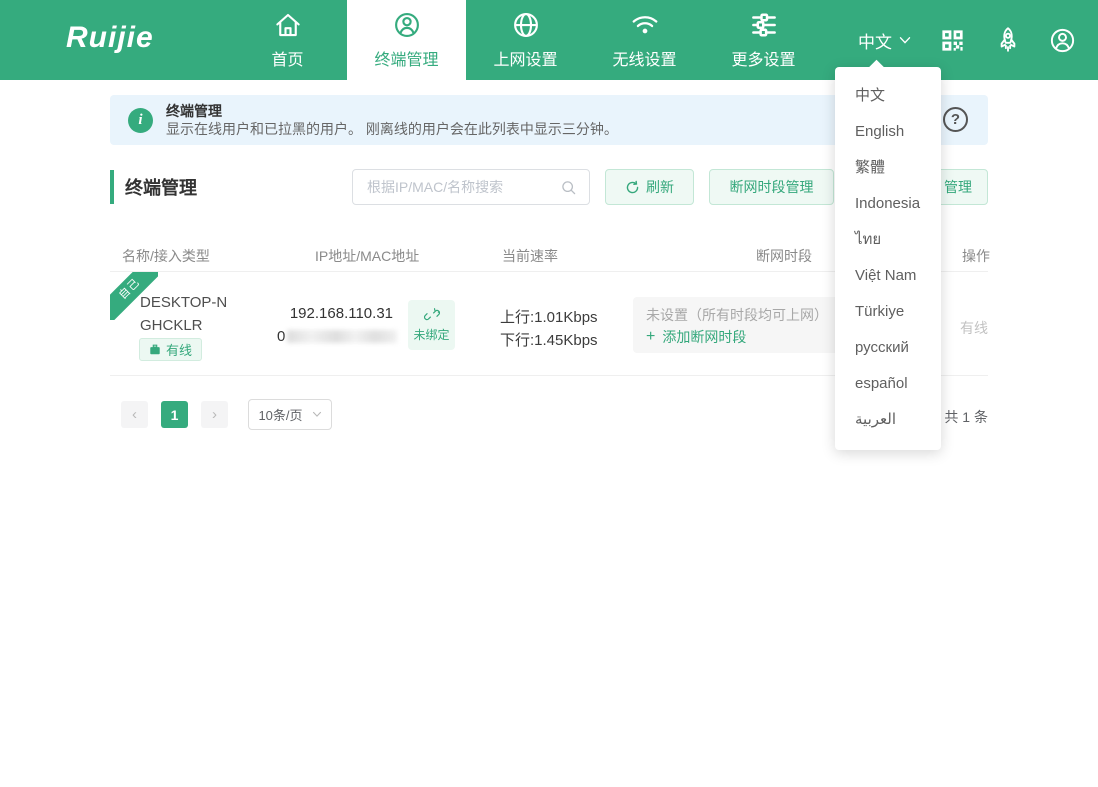 The height and width of the screenshot is (787, 1098). Describe the element at coordinates (955, 119) in the screenshot. I see `help-icon: ?` at that location.